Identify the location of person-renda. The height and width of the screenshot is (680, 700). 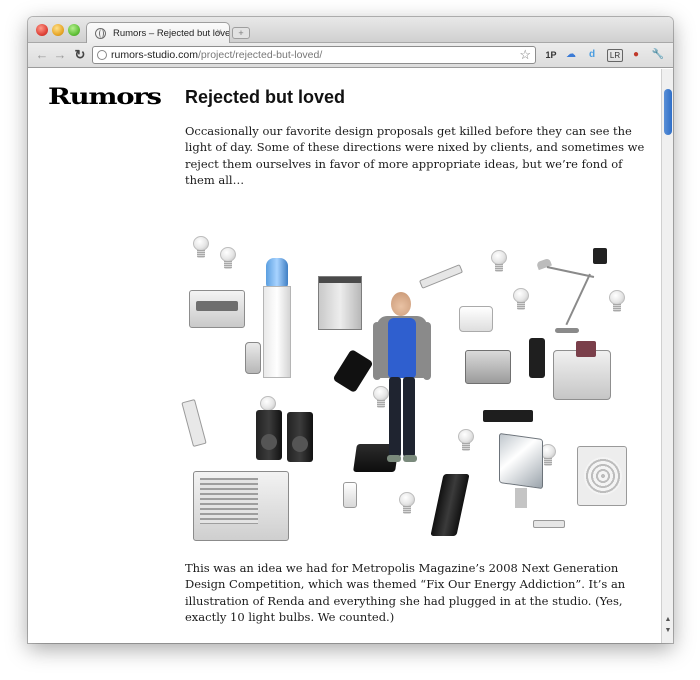
(402, 378).